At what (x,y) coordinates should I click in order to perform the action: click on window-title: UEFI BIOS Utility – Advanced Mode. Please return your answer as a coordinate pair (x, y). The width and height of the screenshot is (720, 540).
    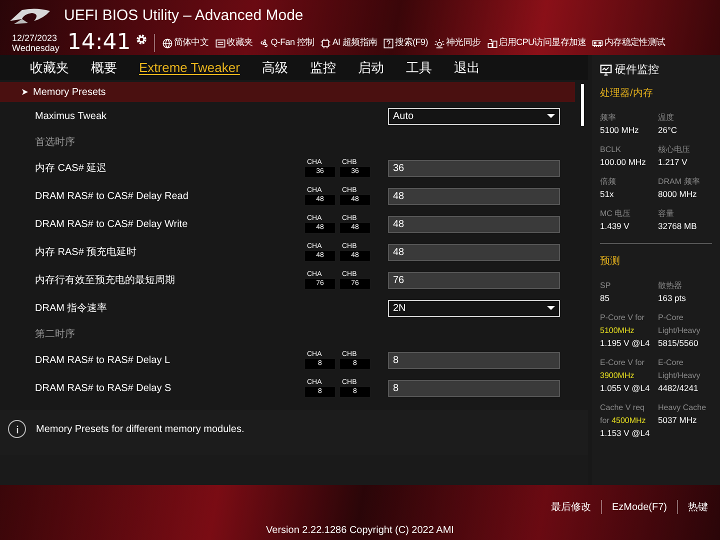
    Looking at the image, I should click on (184, 16).